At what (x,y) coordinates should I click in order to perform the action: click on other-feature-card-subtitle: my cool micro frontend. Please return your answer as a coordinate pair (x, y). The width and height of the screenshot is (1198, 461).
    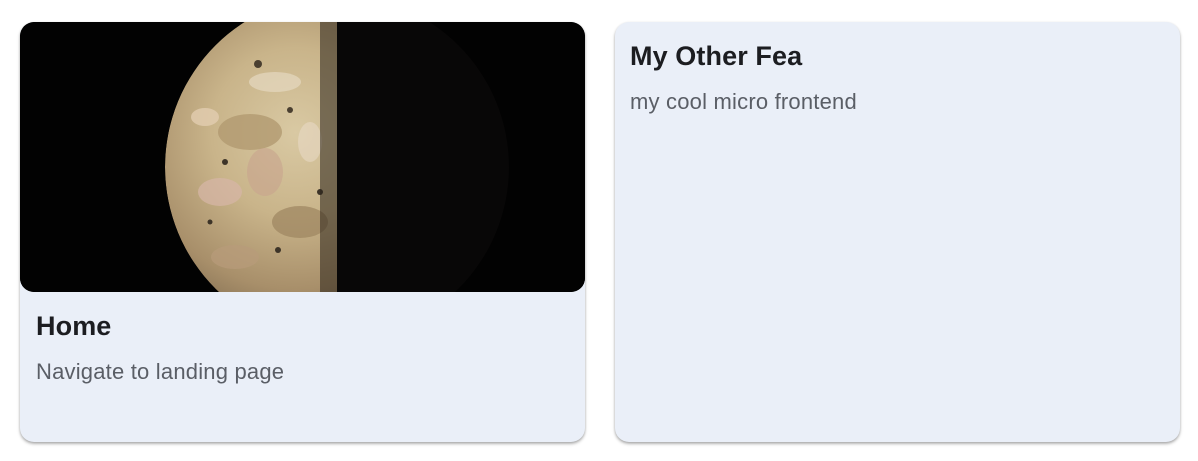
    Looking at the image, I should click on (743, 101).